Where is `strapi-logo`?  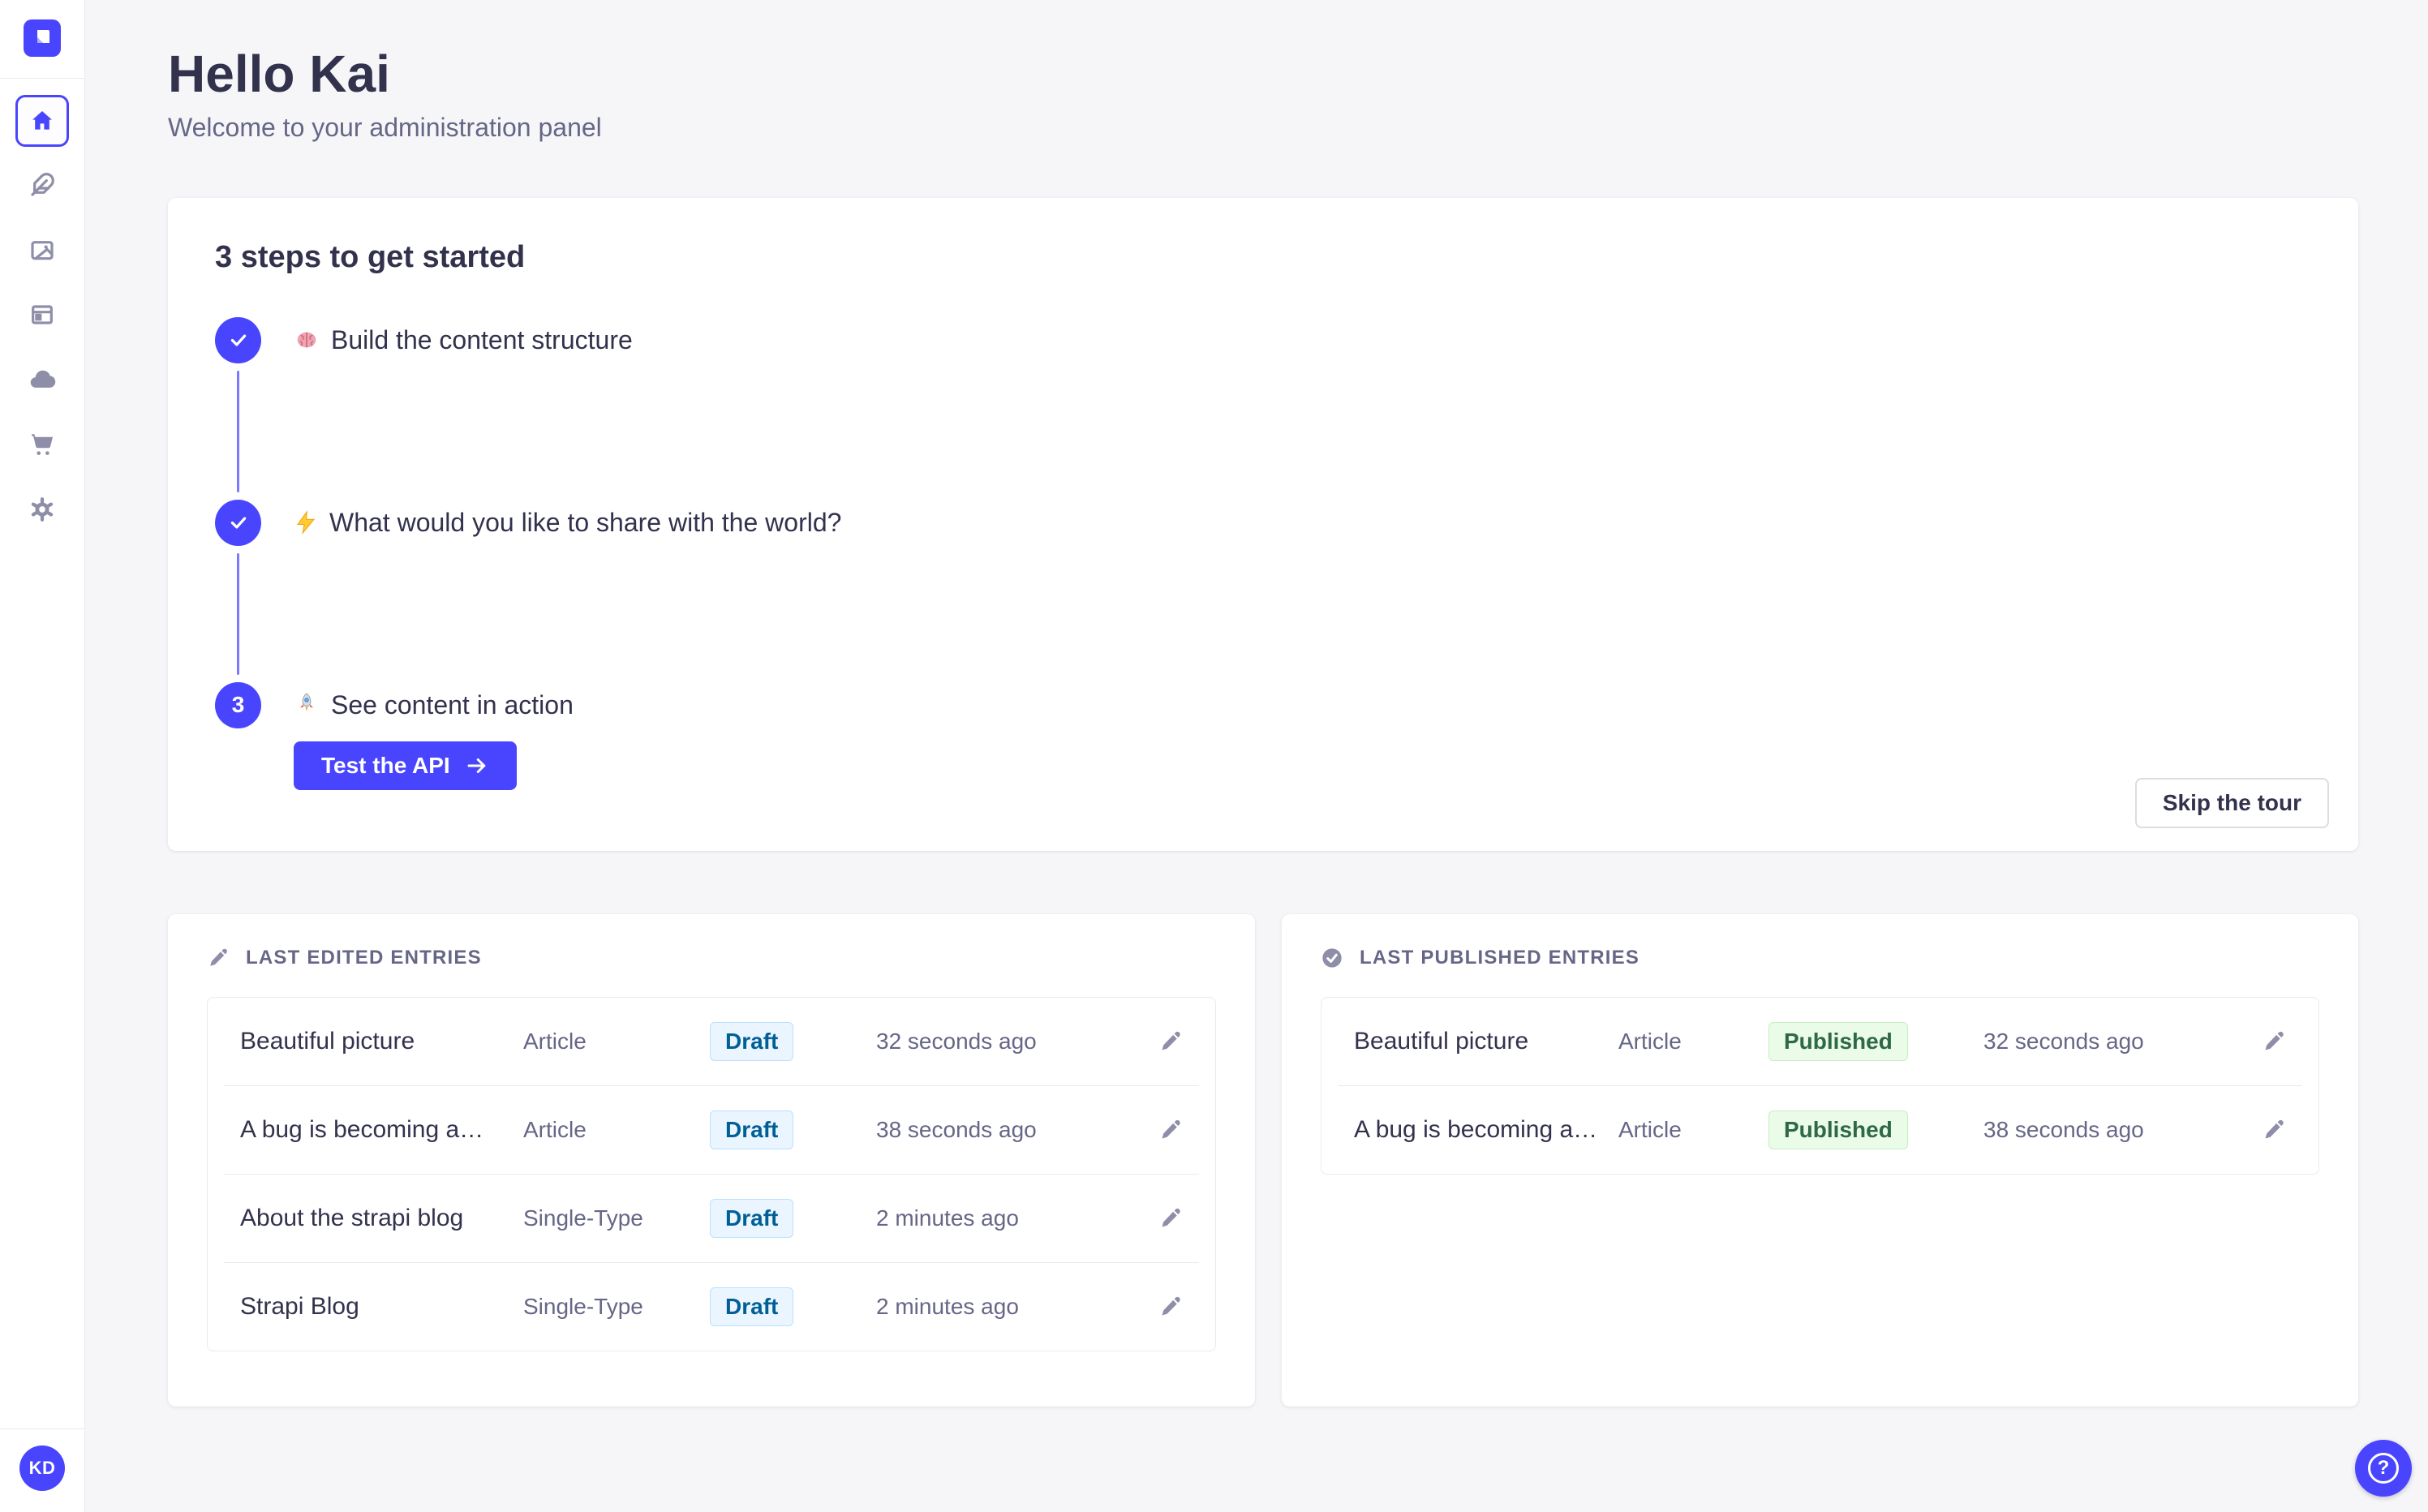
strapi-logo is located at coordinates (42, 38).